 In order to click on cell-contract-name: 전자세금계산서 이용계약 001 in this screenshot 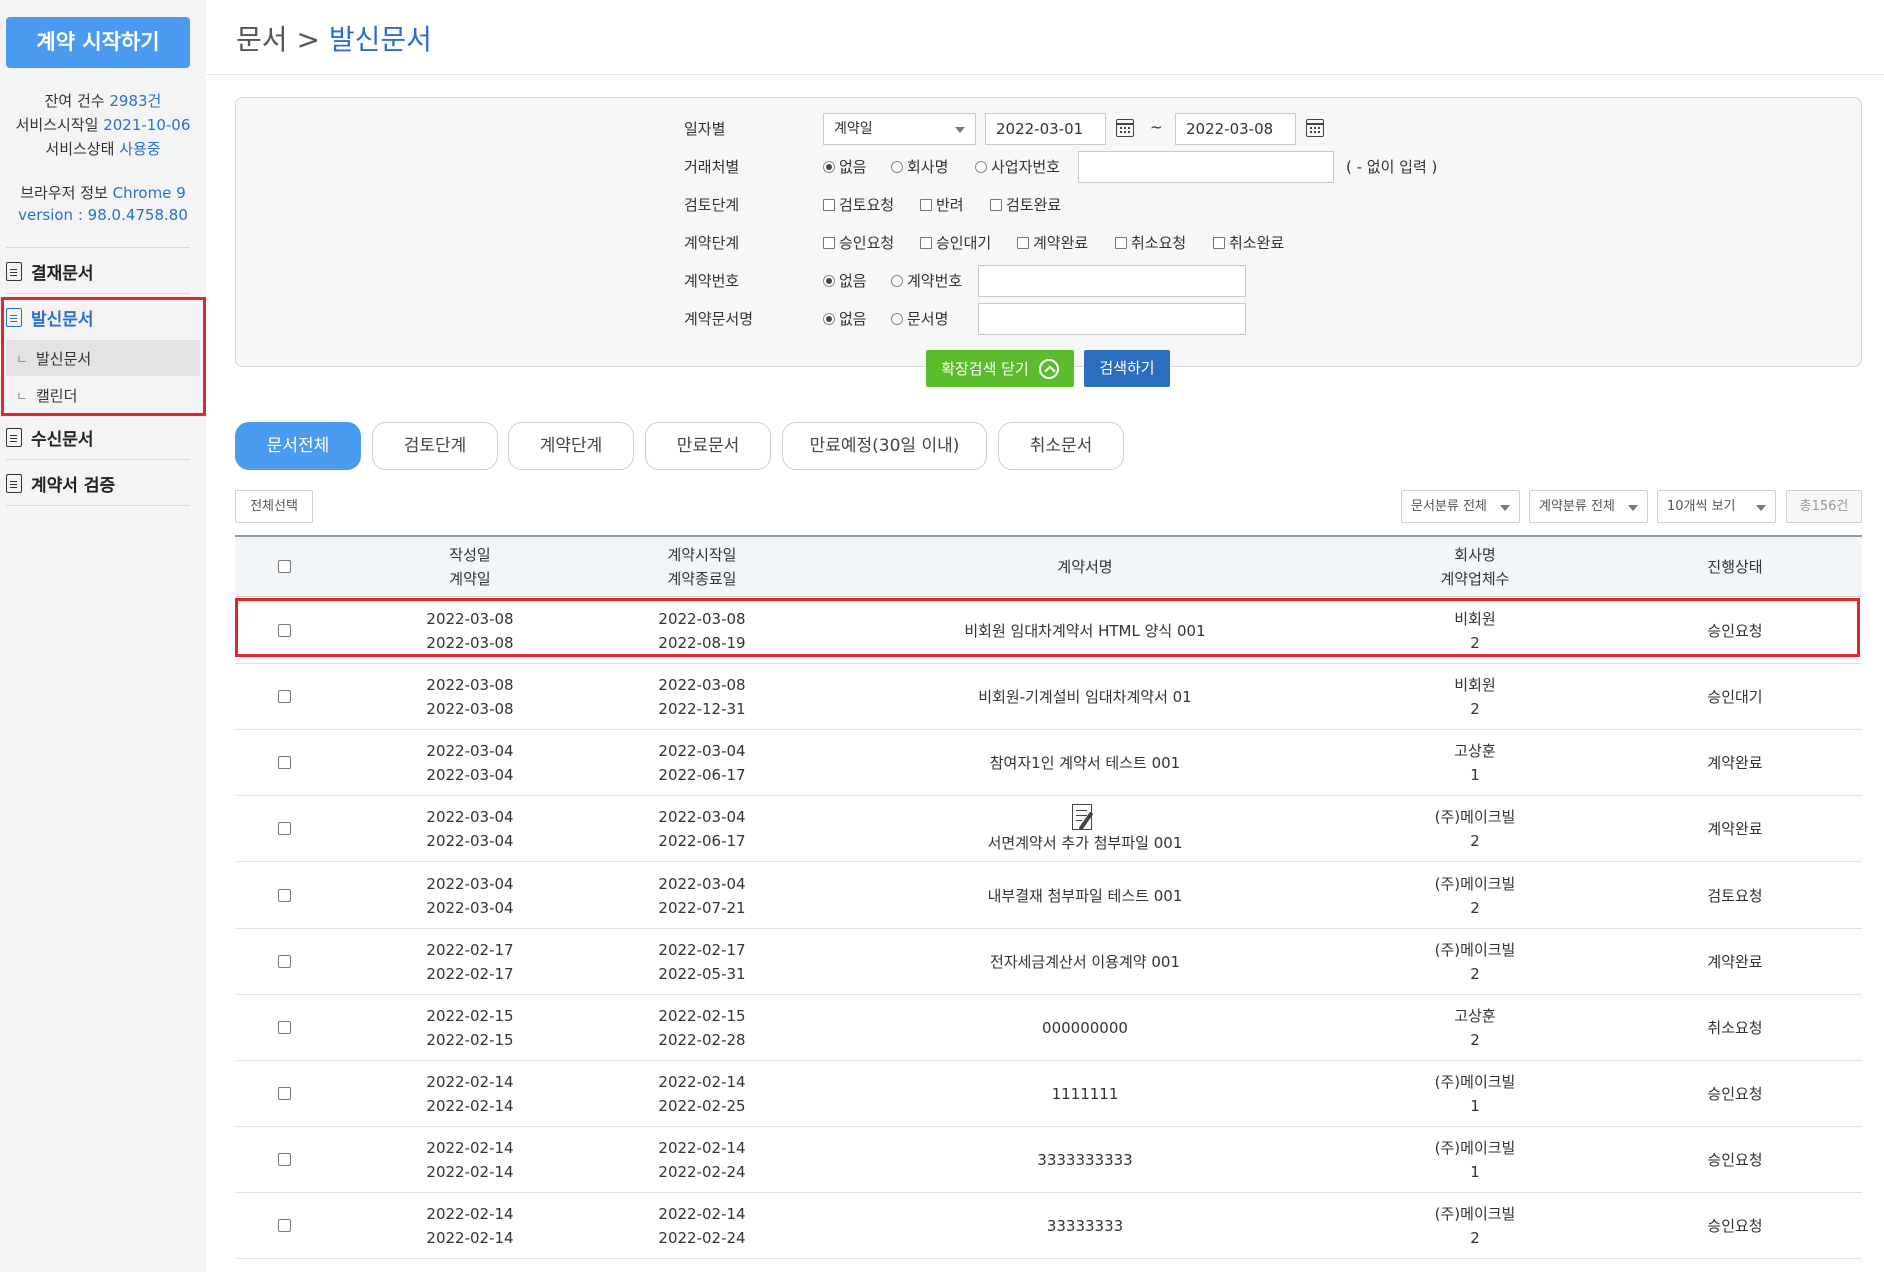, I will do `click(1085, 961)`.